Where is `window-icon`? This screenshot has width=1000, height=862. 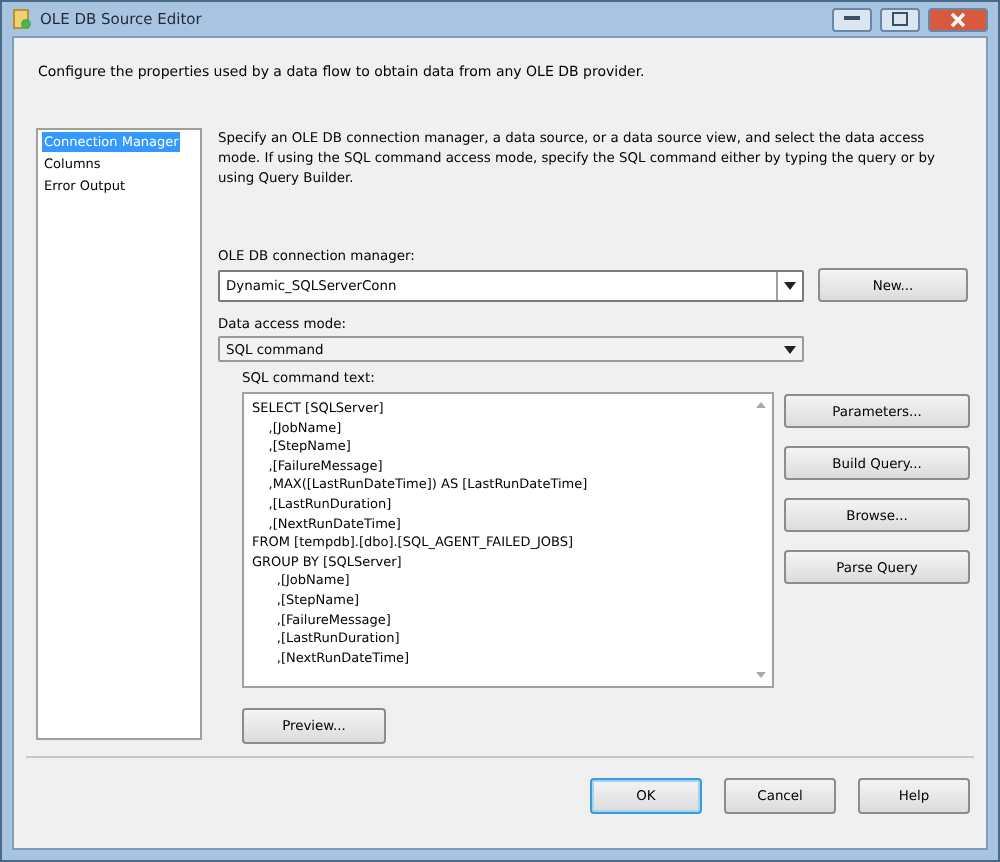 window-icon is located at coordinates (22, 19).